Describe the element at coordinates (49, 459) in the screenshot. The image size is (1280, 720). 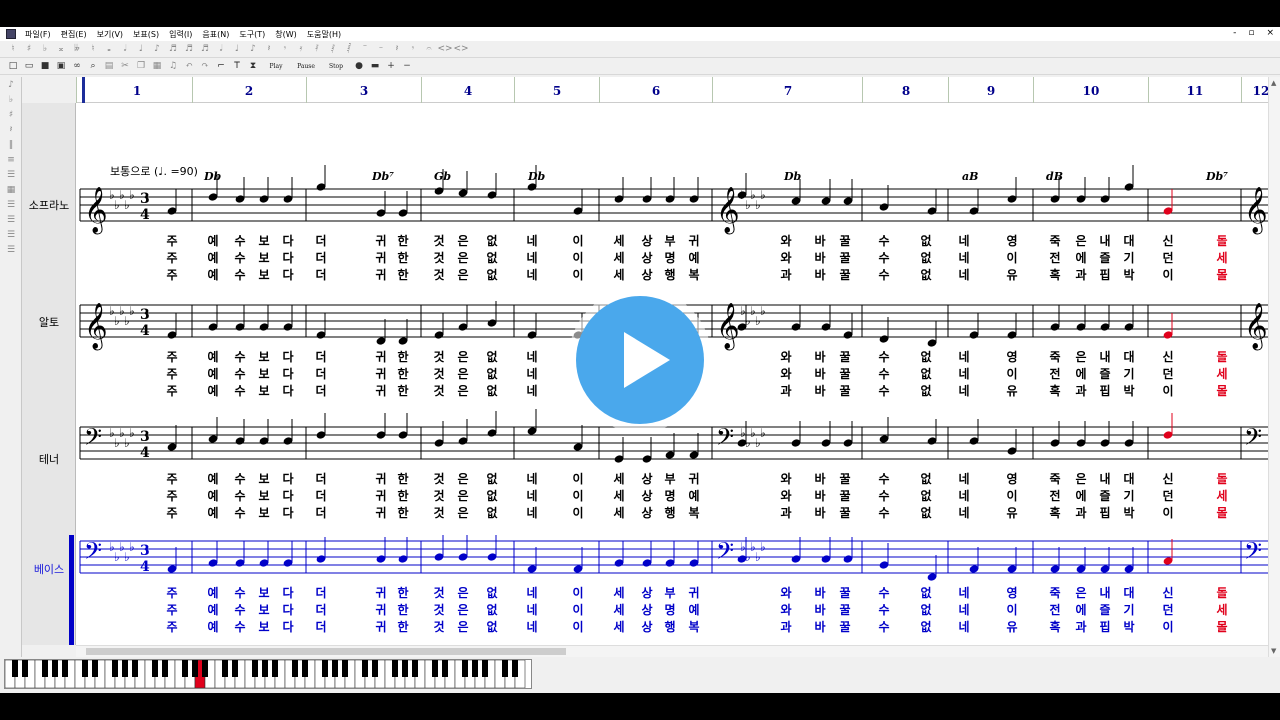
I see `staff-name-tenor: 테너` at that location.